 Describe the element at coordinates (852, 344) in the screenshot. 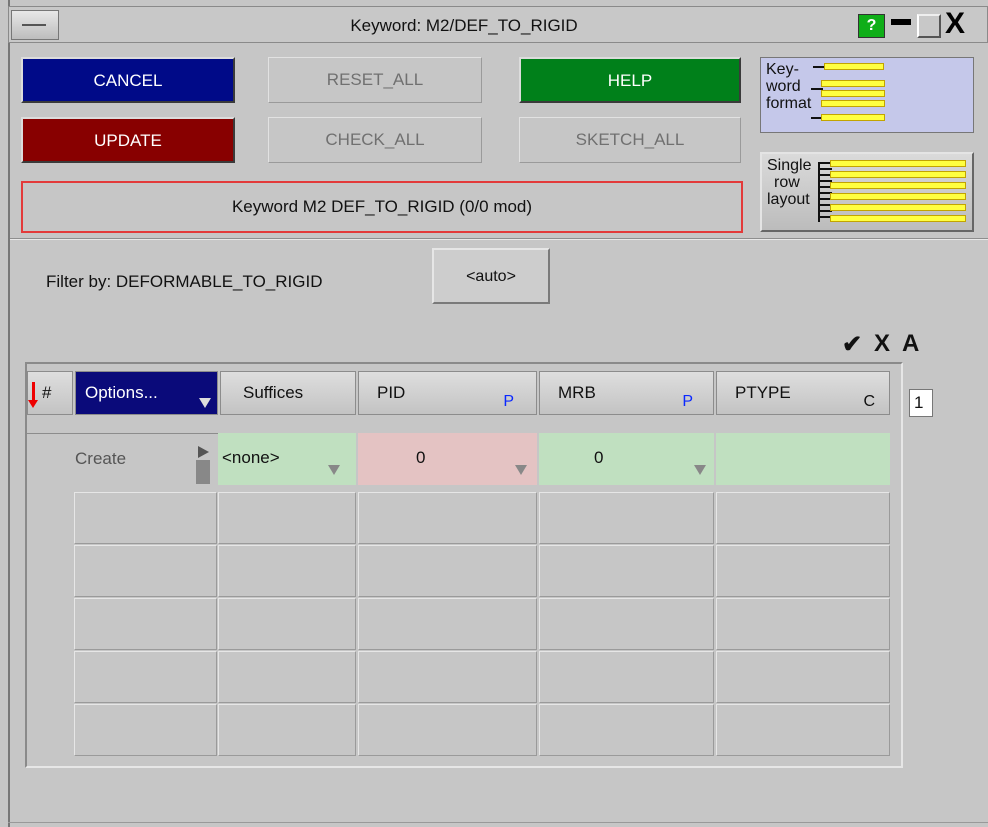

I see `accept-icon: ✔` at that location.